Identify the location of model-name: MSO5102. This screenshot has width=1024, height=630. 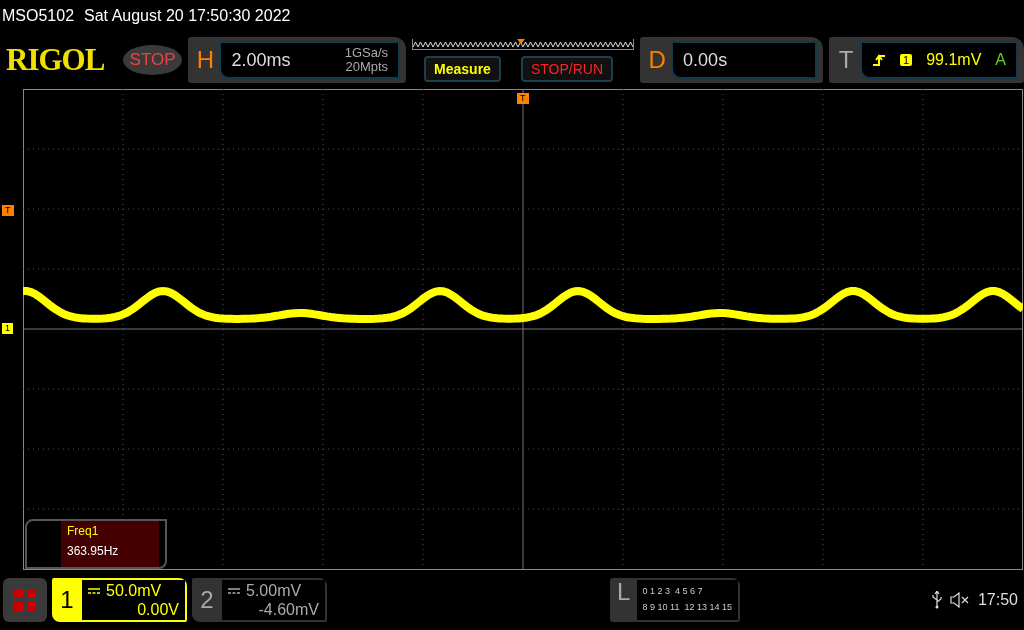
(38, 16).